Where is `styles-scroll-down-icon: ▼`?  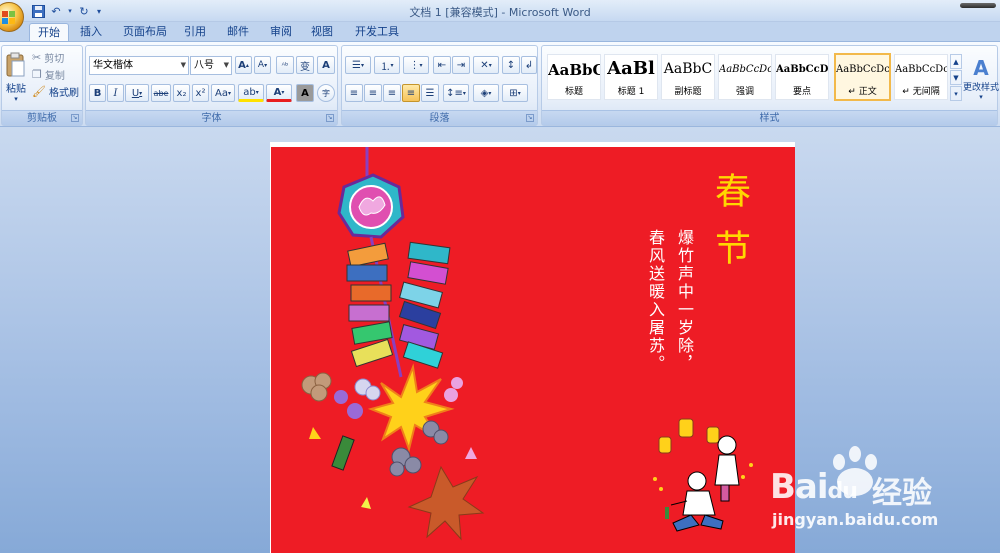
styles-scroll-down-icon: ▼ is located at coordinates (956, 77).